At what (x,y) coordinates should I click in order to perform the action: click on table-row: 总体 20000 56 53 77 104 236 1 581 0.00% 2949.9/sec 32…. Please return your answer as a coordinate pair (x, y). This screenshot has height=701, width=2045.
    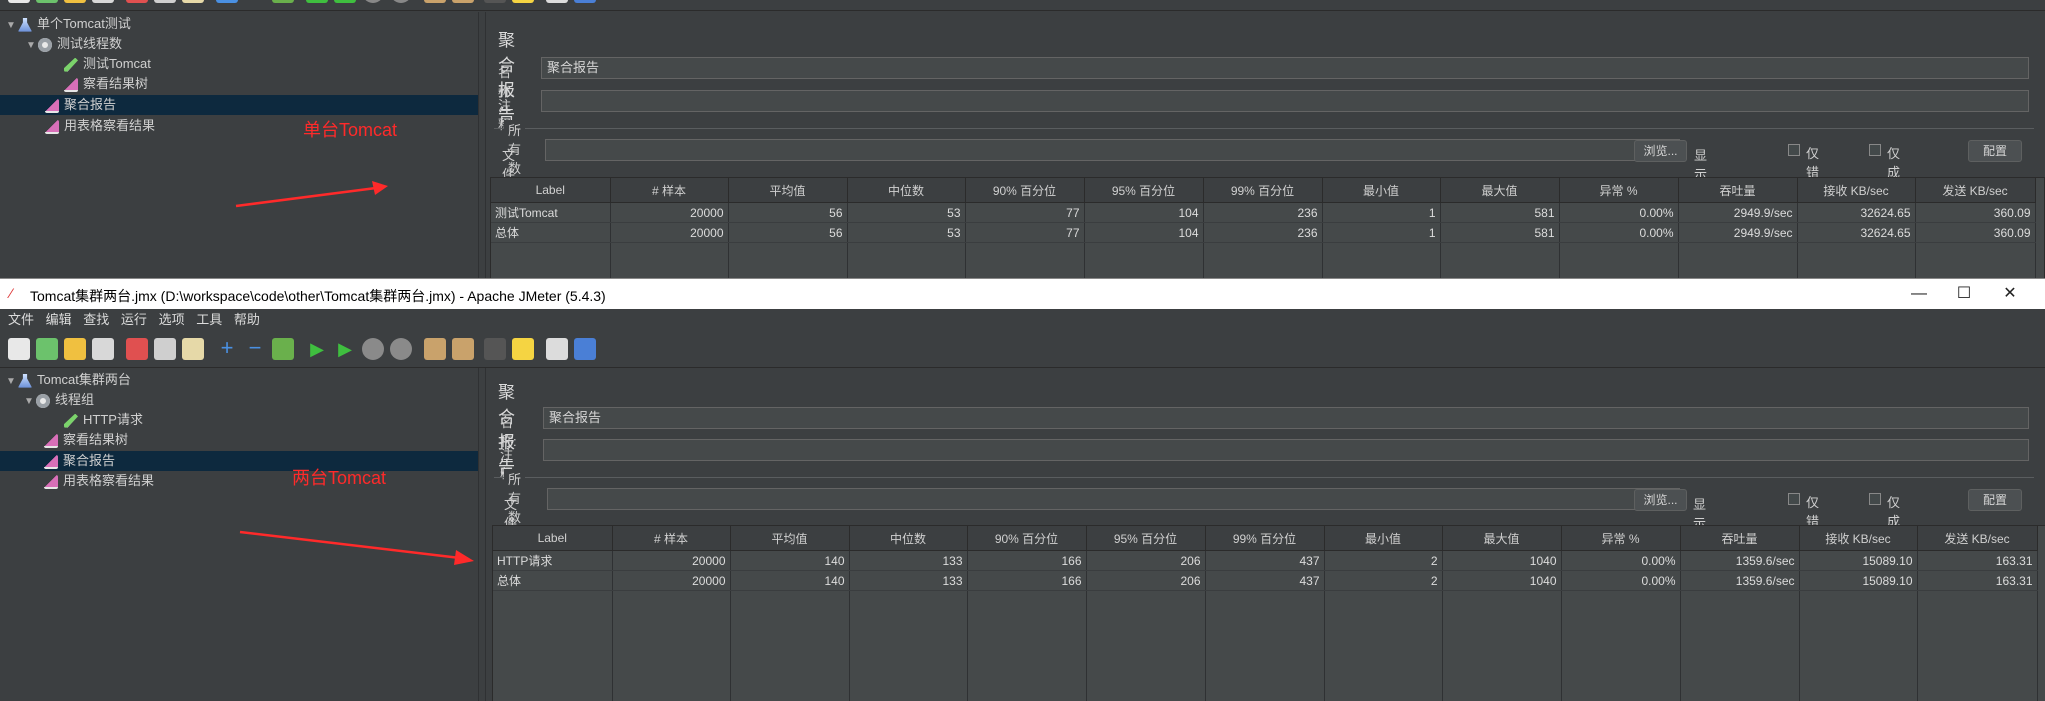
    Looking at the image, I should click on (1263, 232).